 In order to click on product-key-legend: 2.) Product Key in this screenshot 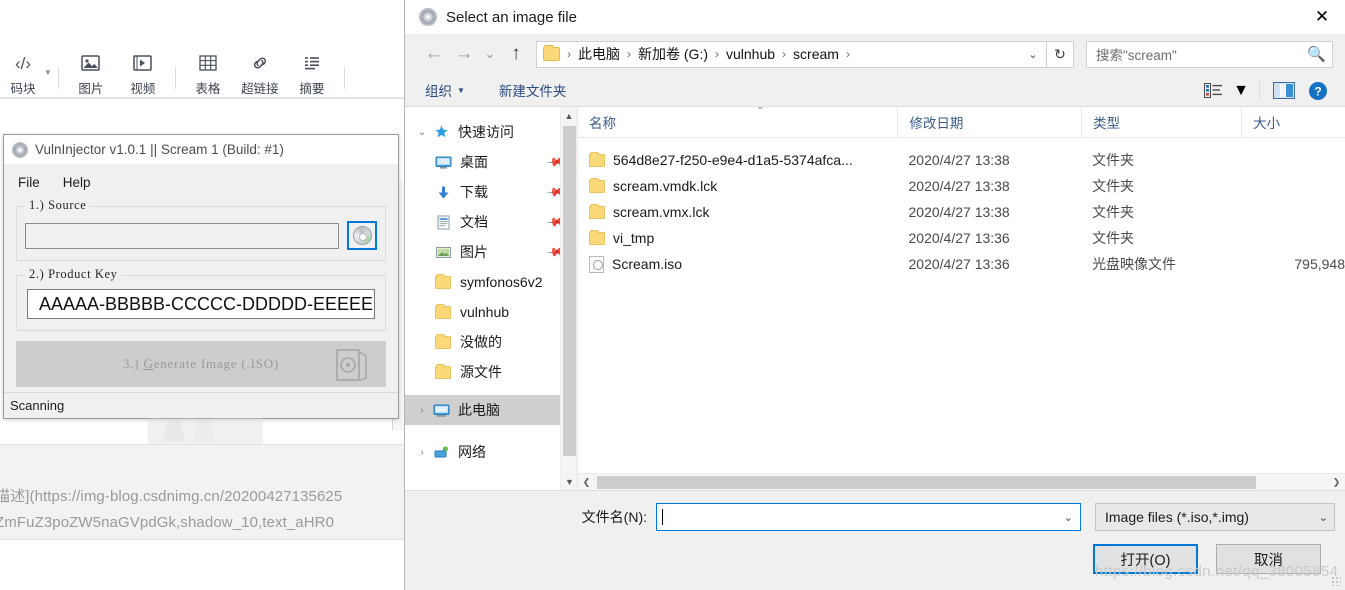, I will do `click(73, 274)`.